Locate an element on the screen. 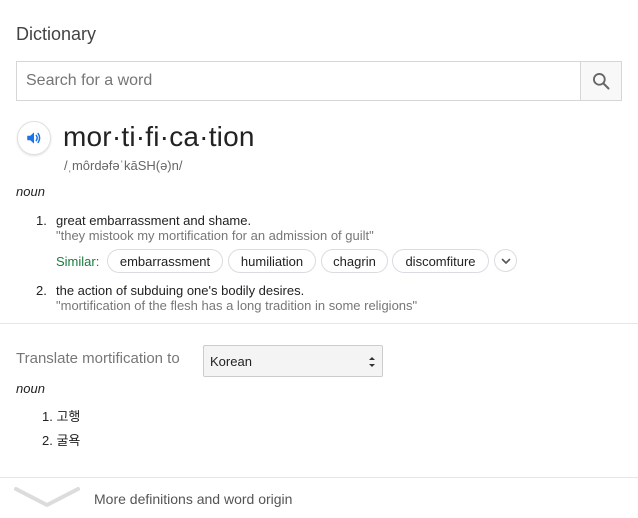 The width and height of the screenshot is (638, 518). search-input is located at coordinates (299, 81).